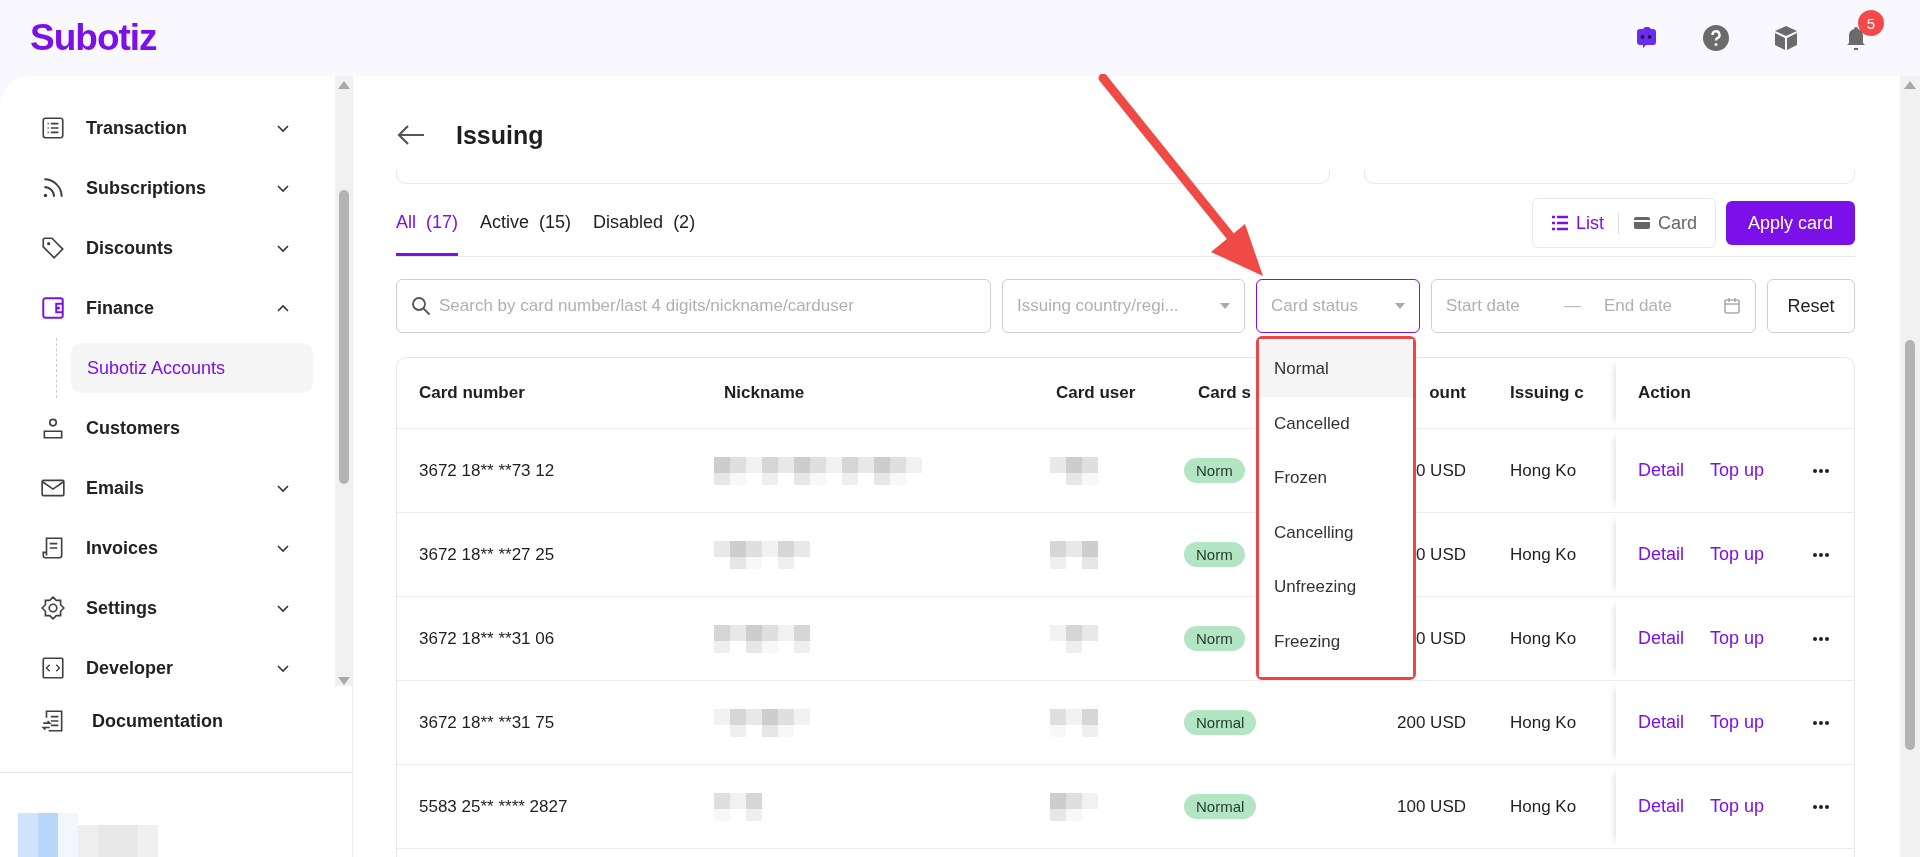 The height and width of the screenshot is (857, 1920). I want to click on dropdown-option: Cancelling, so click(1336, 532).